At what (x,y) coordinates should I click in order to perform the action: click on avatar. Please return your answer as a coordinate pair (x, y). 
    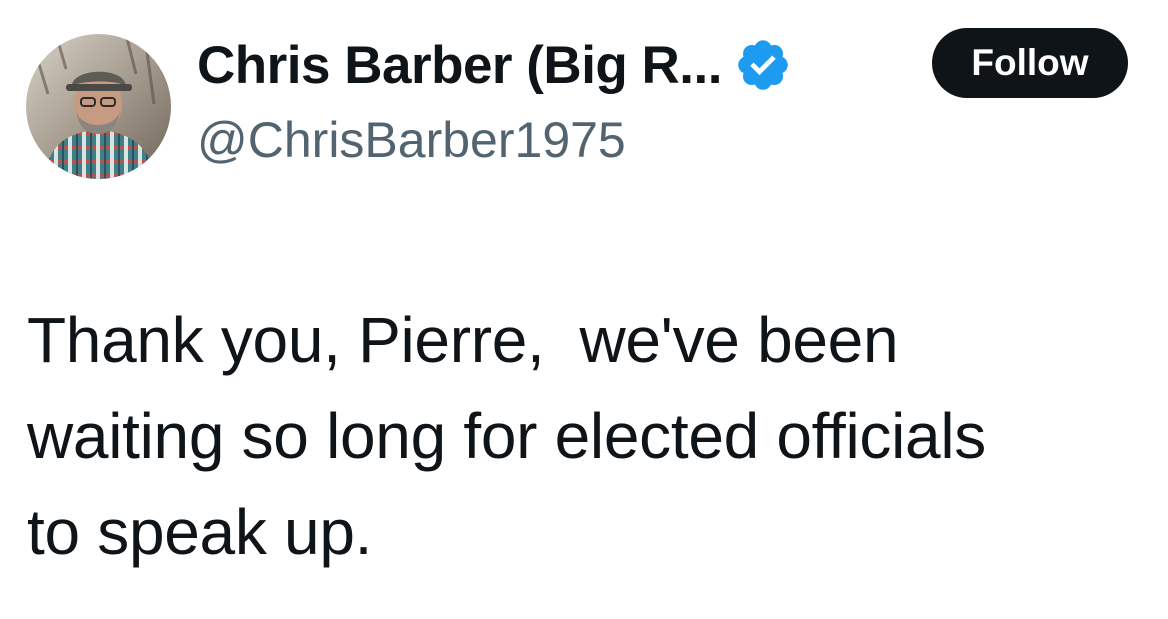
    Looking at the image, I should click on (98, 106).